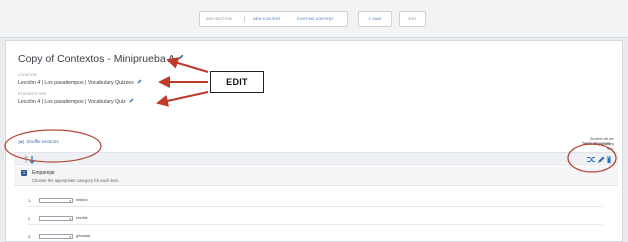 This screenshot has width=628, height=242. Describe the element at coordinates (96, 59) in the screenshot. I see `assessment-title: Copy of Contextos - Miniprueba A` at that location.